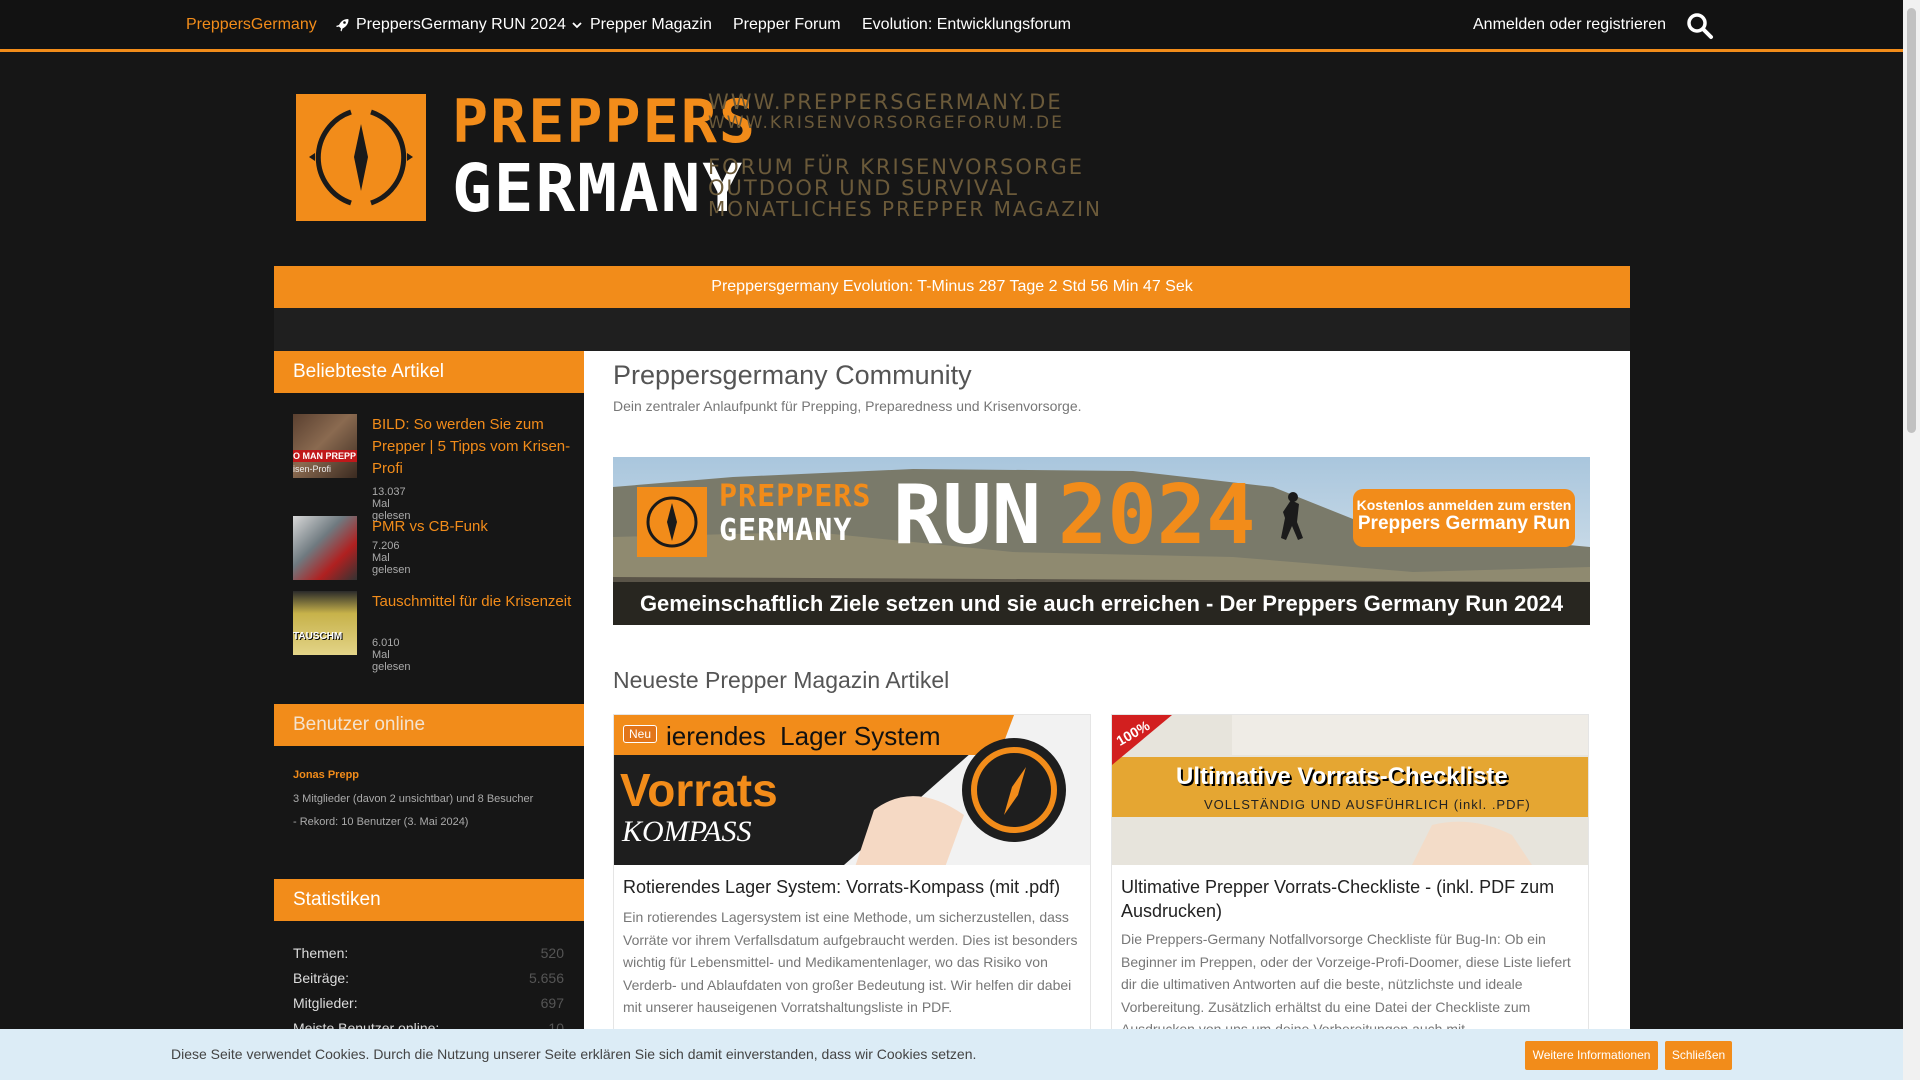 The width and height of the screenshot is (1920, 1080). I want to click on logo-url-2: WWW.KRISENVORSORGEFORUM.DE, so click(886, 123).